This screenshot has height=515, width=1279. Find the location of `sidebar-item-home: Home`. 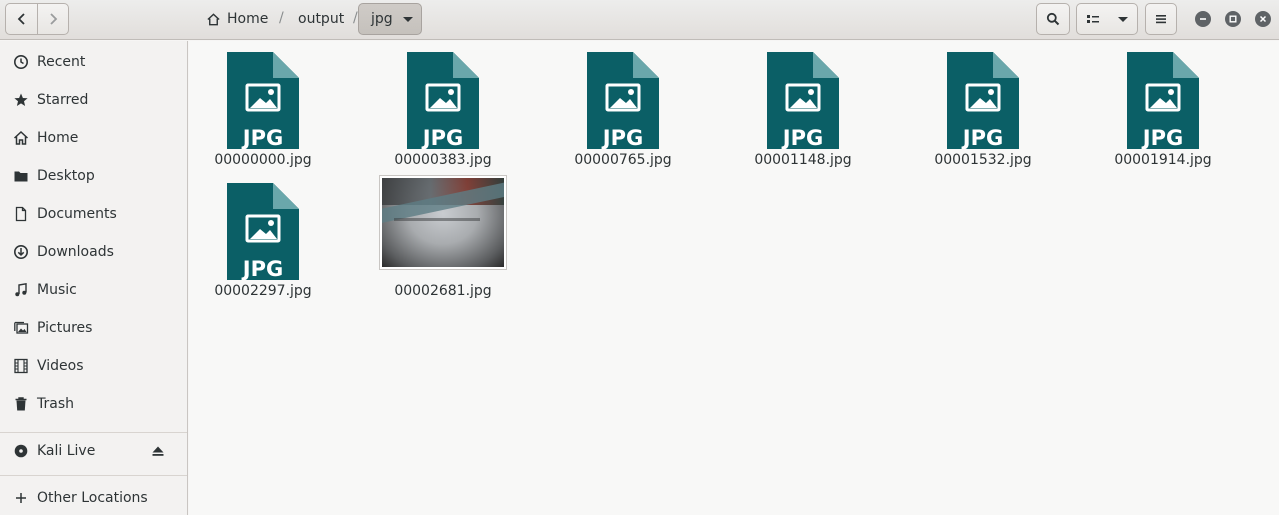

sidebar-item-home: Home is located at coordinates (93, 138).